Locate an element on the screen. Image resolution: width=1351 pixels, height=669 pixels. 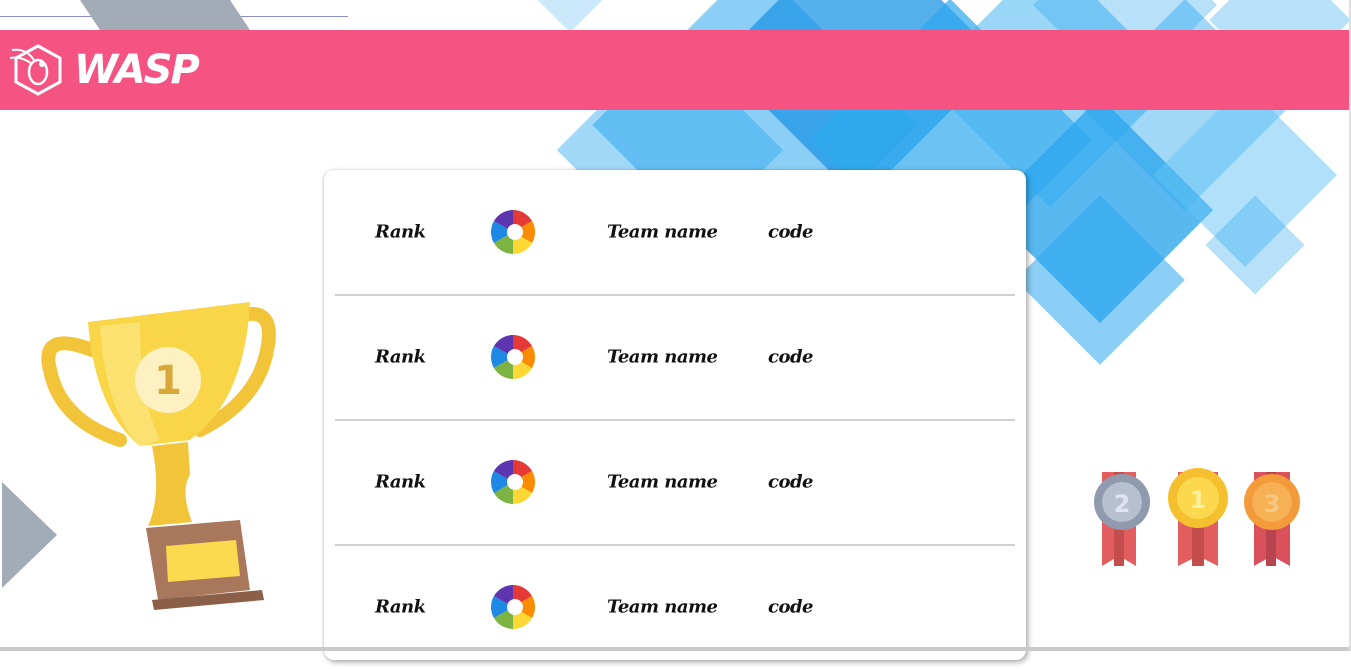
trophy-number: 1 is located at coordinates (168, 381).